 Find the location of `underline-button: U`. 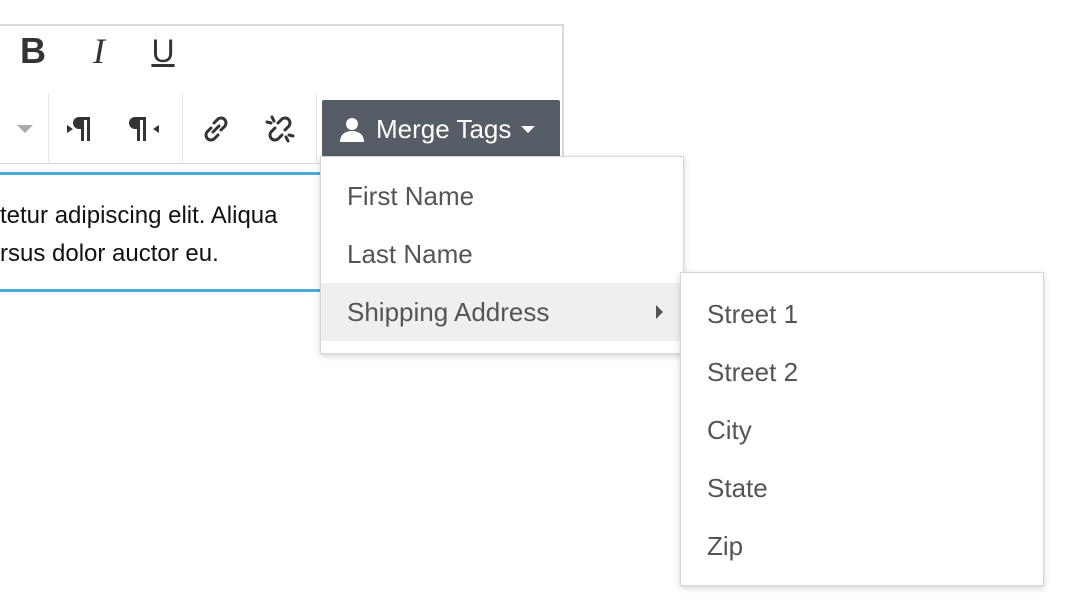

underline-button: U is located at coordinates (163, 51).